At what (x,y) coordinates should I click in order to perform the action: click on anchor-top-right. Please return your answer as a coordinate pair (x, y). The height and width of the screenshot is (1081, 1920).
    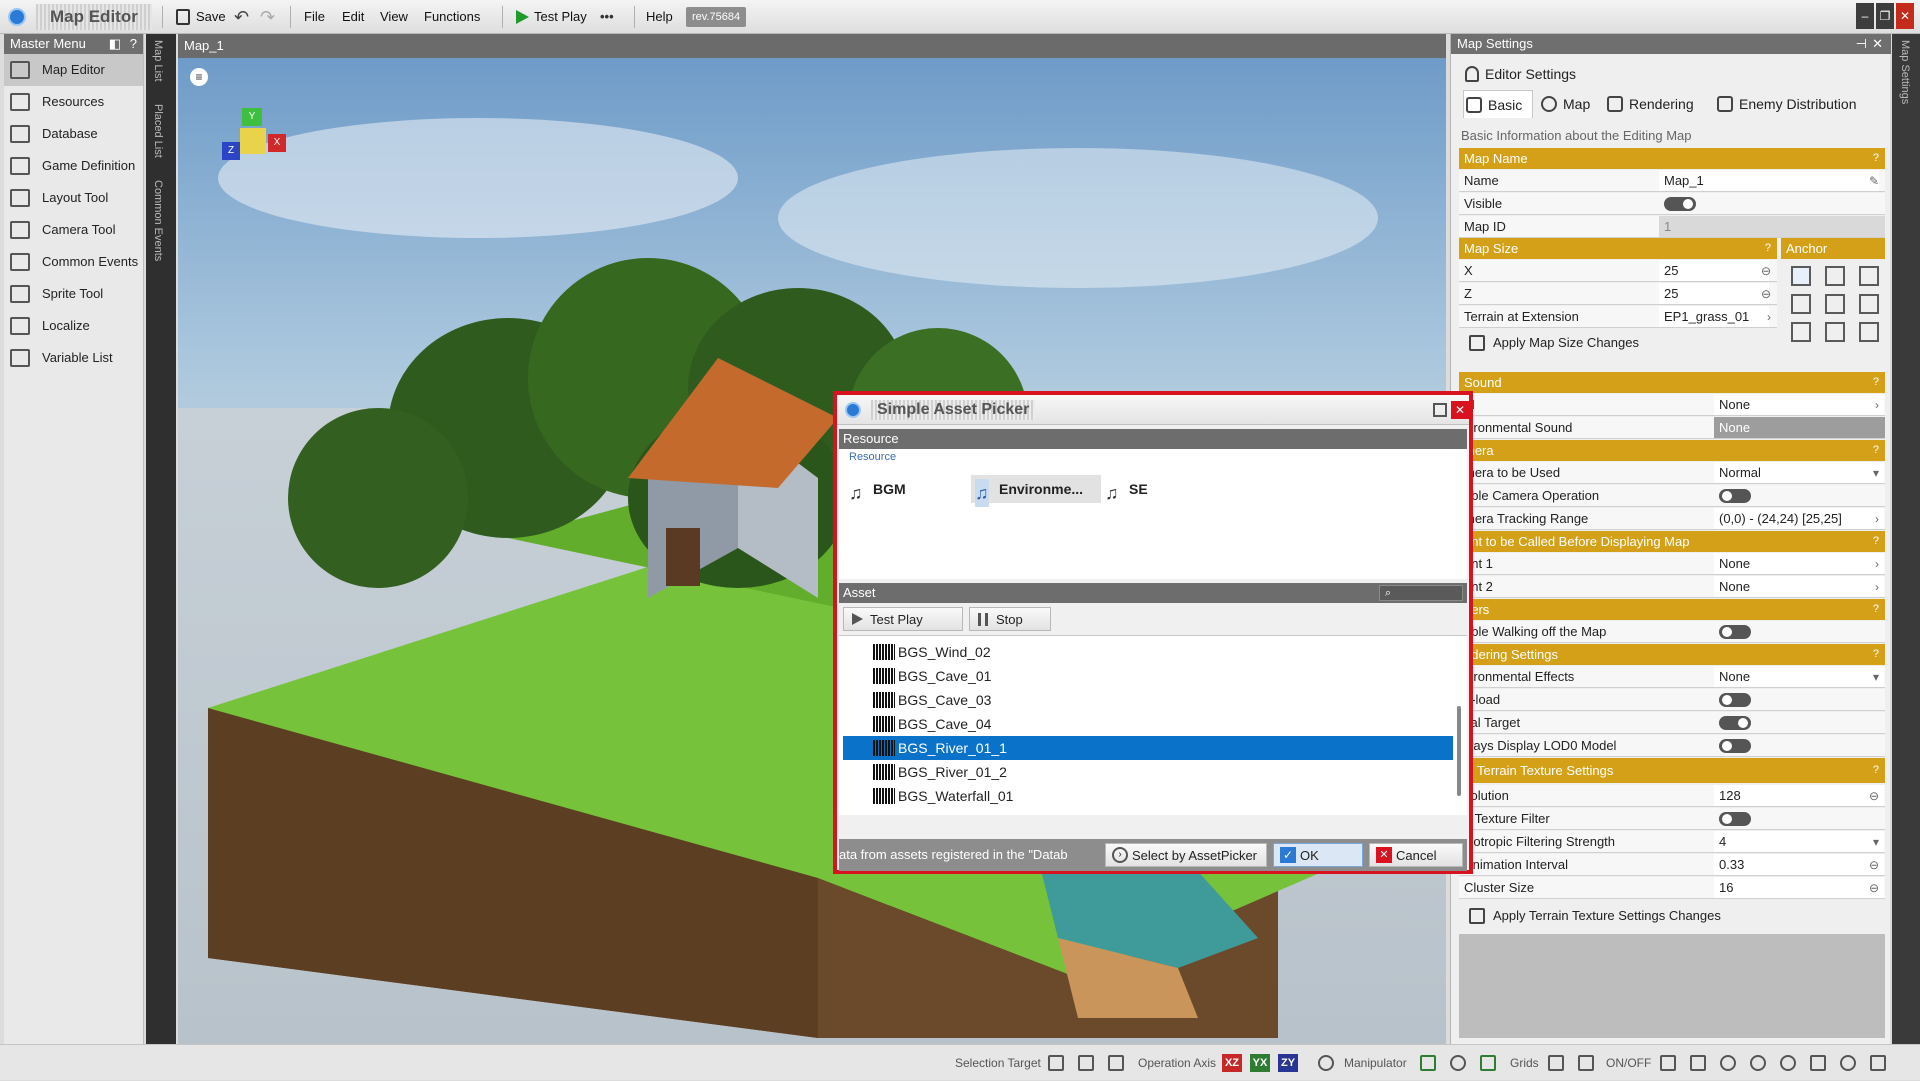
    Looking at the image, I should click on (1869, 276).